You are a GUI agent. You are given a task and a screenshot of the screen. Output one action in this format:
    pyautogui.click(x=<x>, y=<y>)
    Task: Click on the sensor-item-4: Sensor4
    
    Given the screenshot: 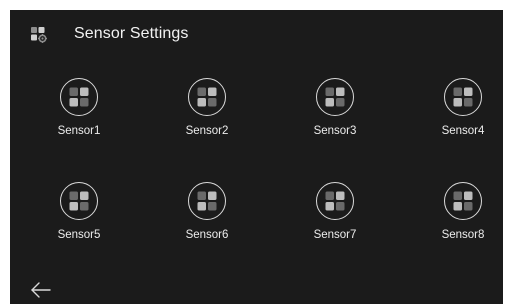 What is the action you would take?
    pyautogui.click(x=463, y=113)
    